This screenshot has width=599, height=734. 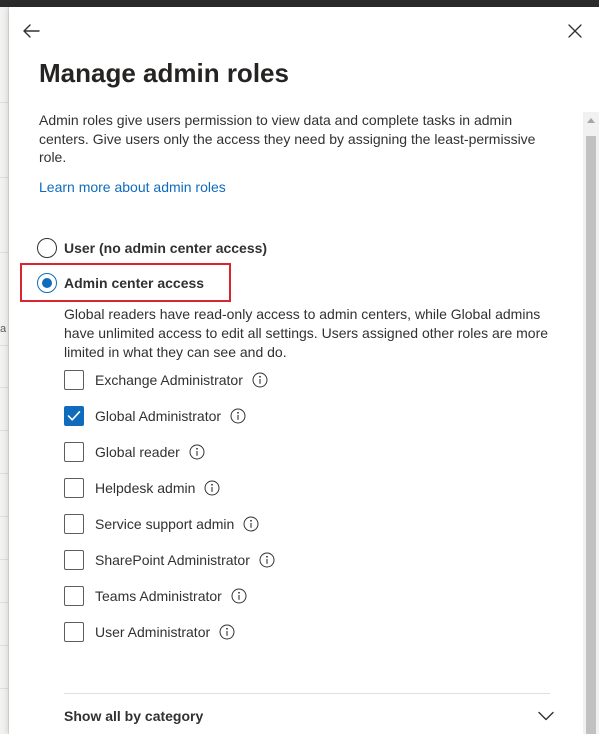 I want to click on scroll-up-arrow-icon, so click(x=591, y=120).